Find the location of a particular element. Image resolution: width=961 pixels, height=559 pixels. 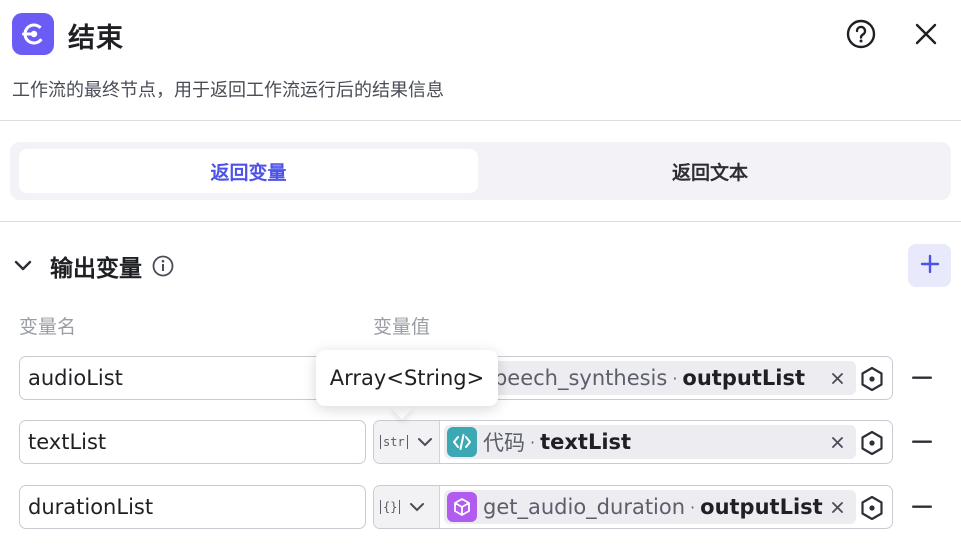

info-icon is located at coordinates (163, 266).